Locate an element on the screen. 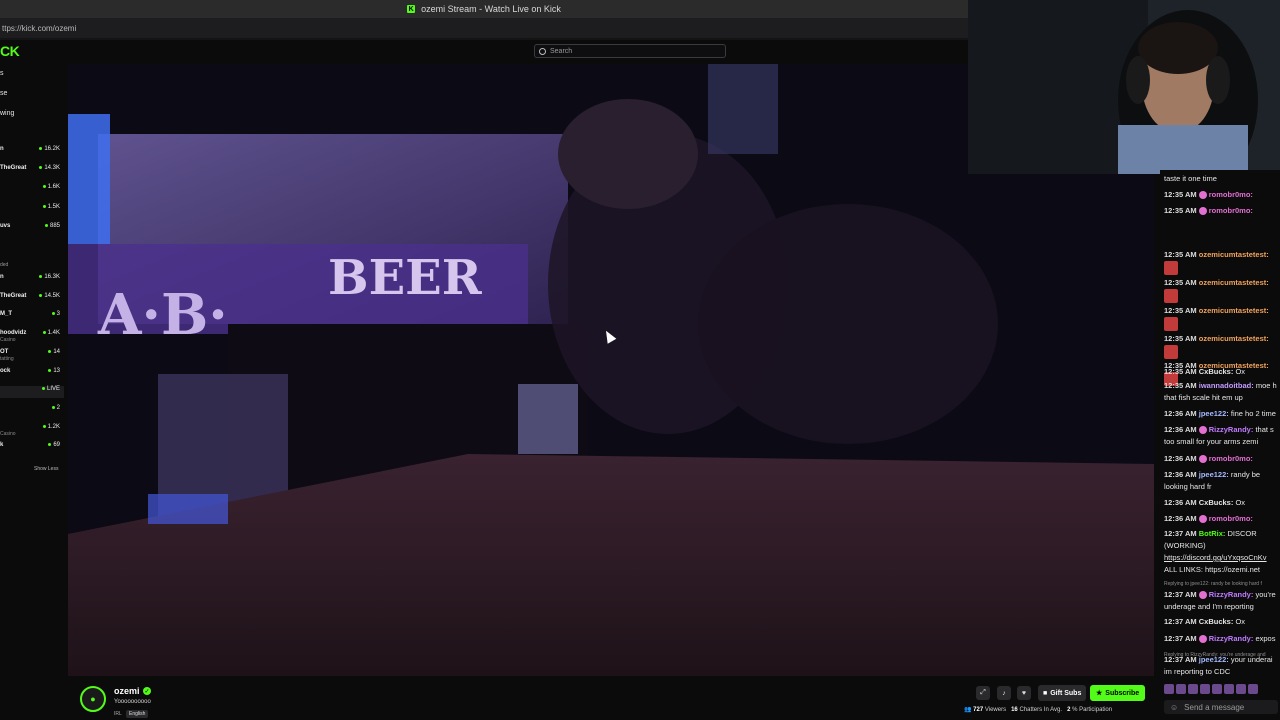 Image resolution: width=1280 pixels, height=720 pixels. viewer-count: 16.2K is located at coordinates (49, 149).